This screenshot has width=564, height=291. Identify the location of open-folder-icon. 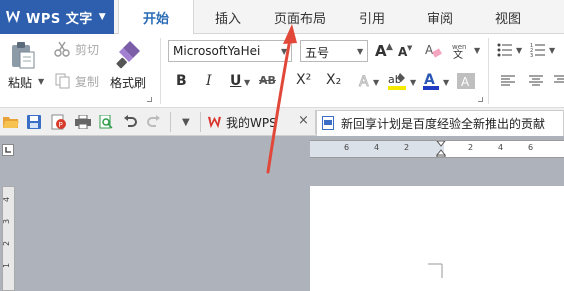
(11, 122).